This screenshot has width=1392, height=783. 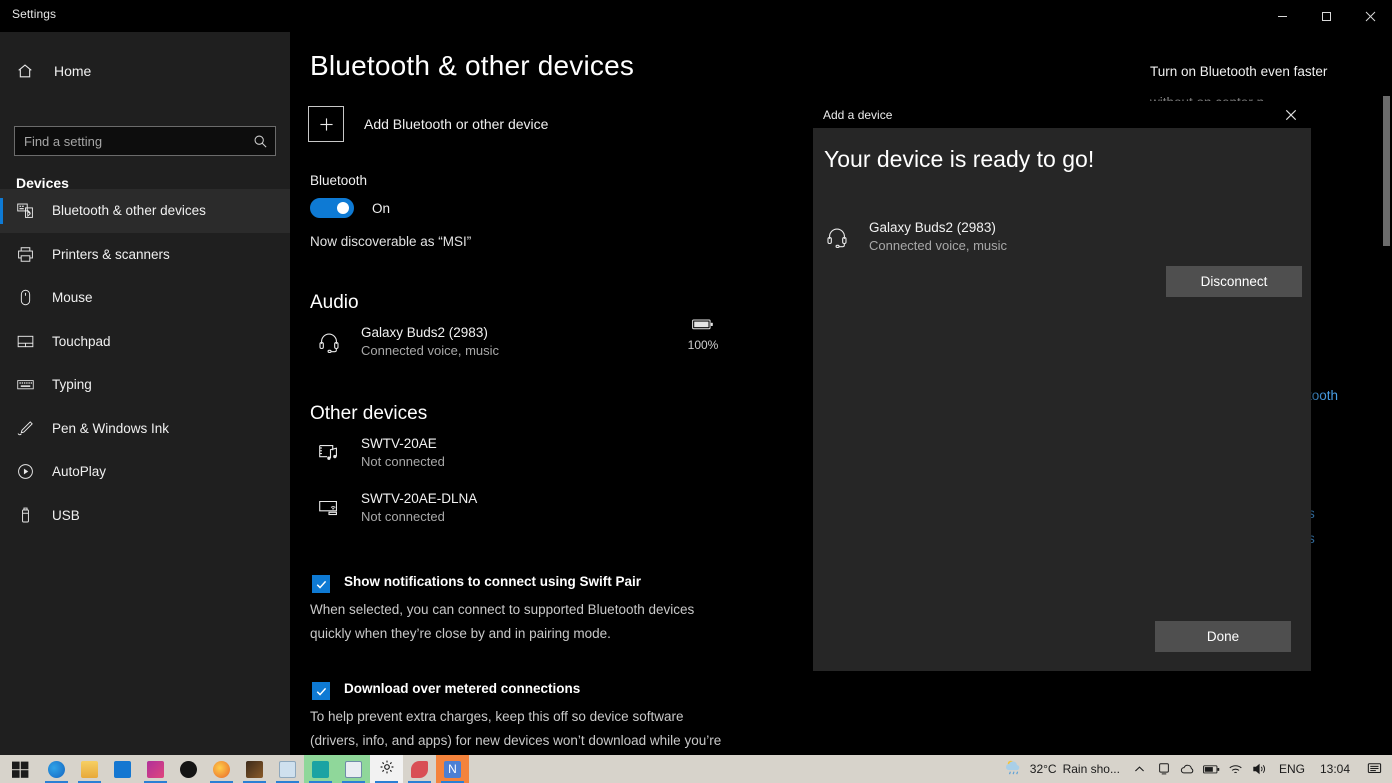 I want to click on taskbar-app-firefox, so click(x=221, y=769).